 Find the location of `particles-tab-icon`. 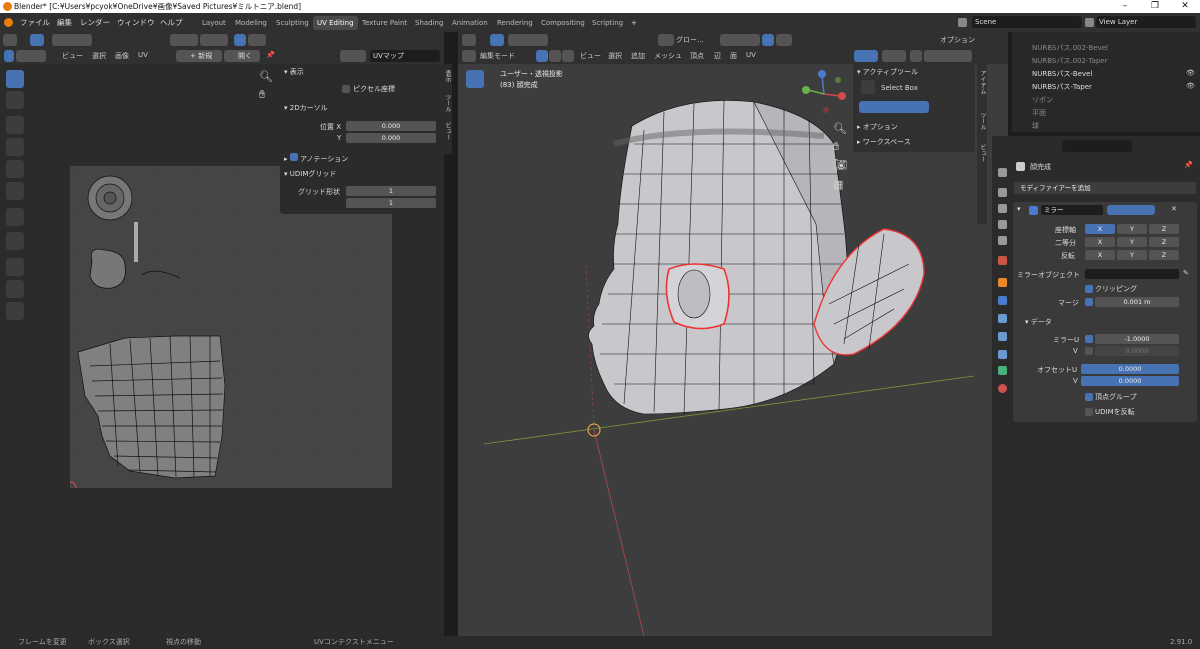

particles-tab-icon is located at coordinates (1002, 318).